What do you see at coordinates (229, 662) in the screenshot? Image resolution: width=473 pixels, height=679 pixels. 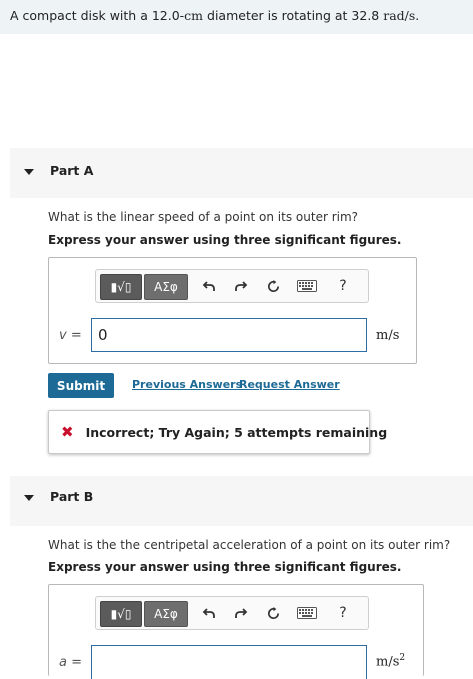 I see `answer-input` at bounding box center [229, 662].